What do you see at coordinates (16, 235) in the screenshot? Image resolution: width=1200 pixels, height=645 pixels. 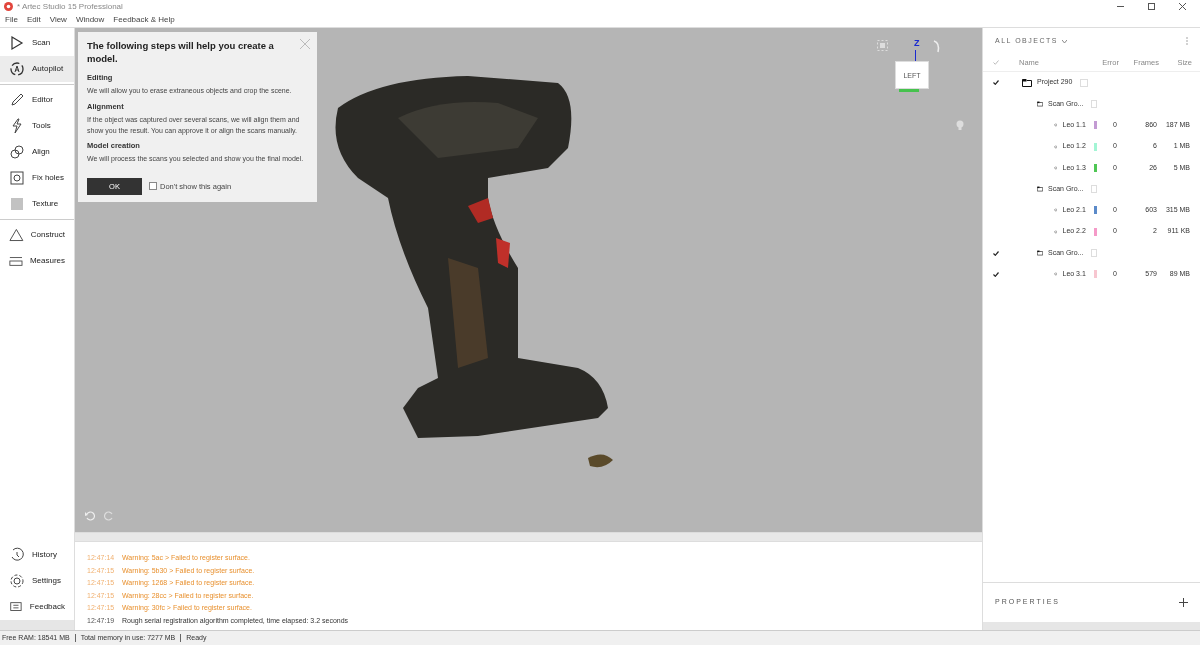 I see `triangle-icon` at bounding box center [16, 235].